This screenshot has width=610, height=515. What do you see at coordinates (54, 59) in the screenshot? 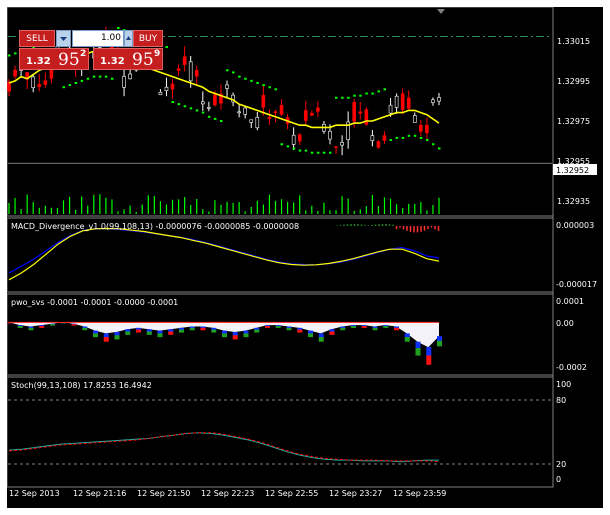
I see `sell-price-button: 1.32 95 2` at bounding box center [54, 59].